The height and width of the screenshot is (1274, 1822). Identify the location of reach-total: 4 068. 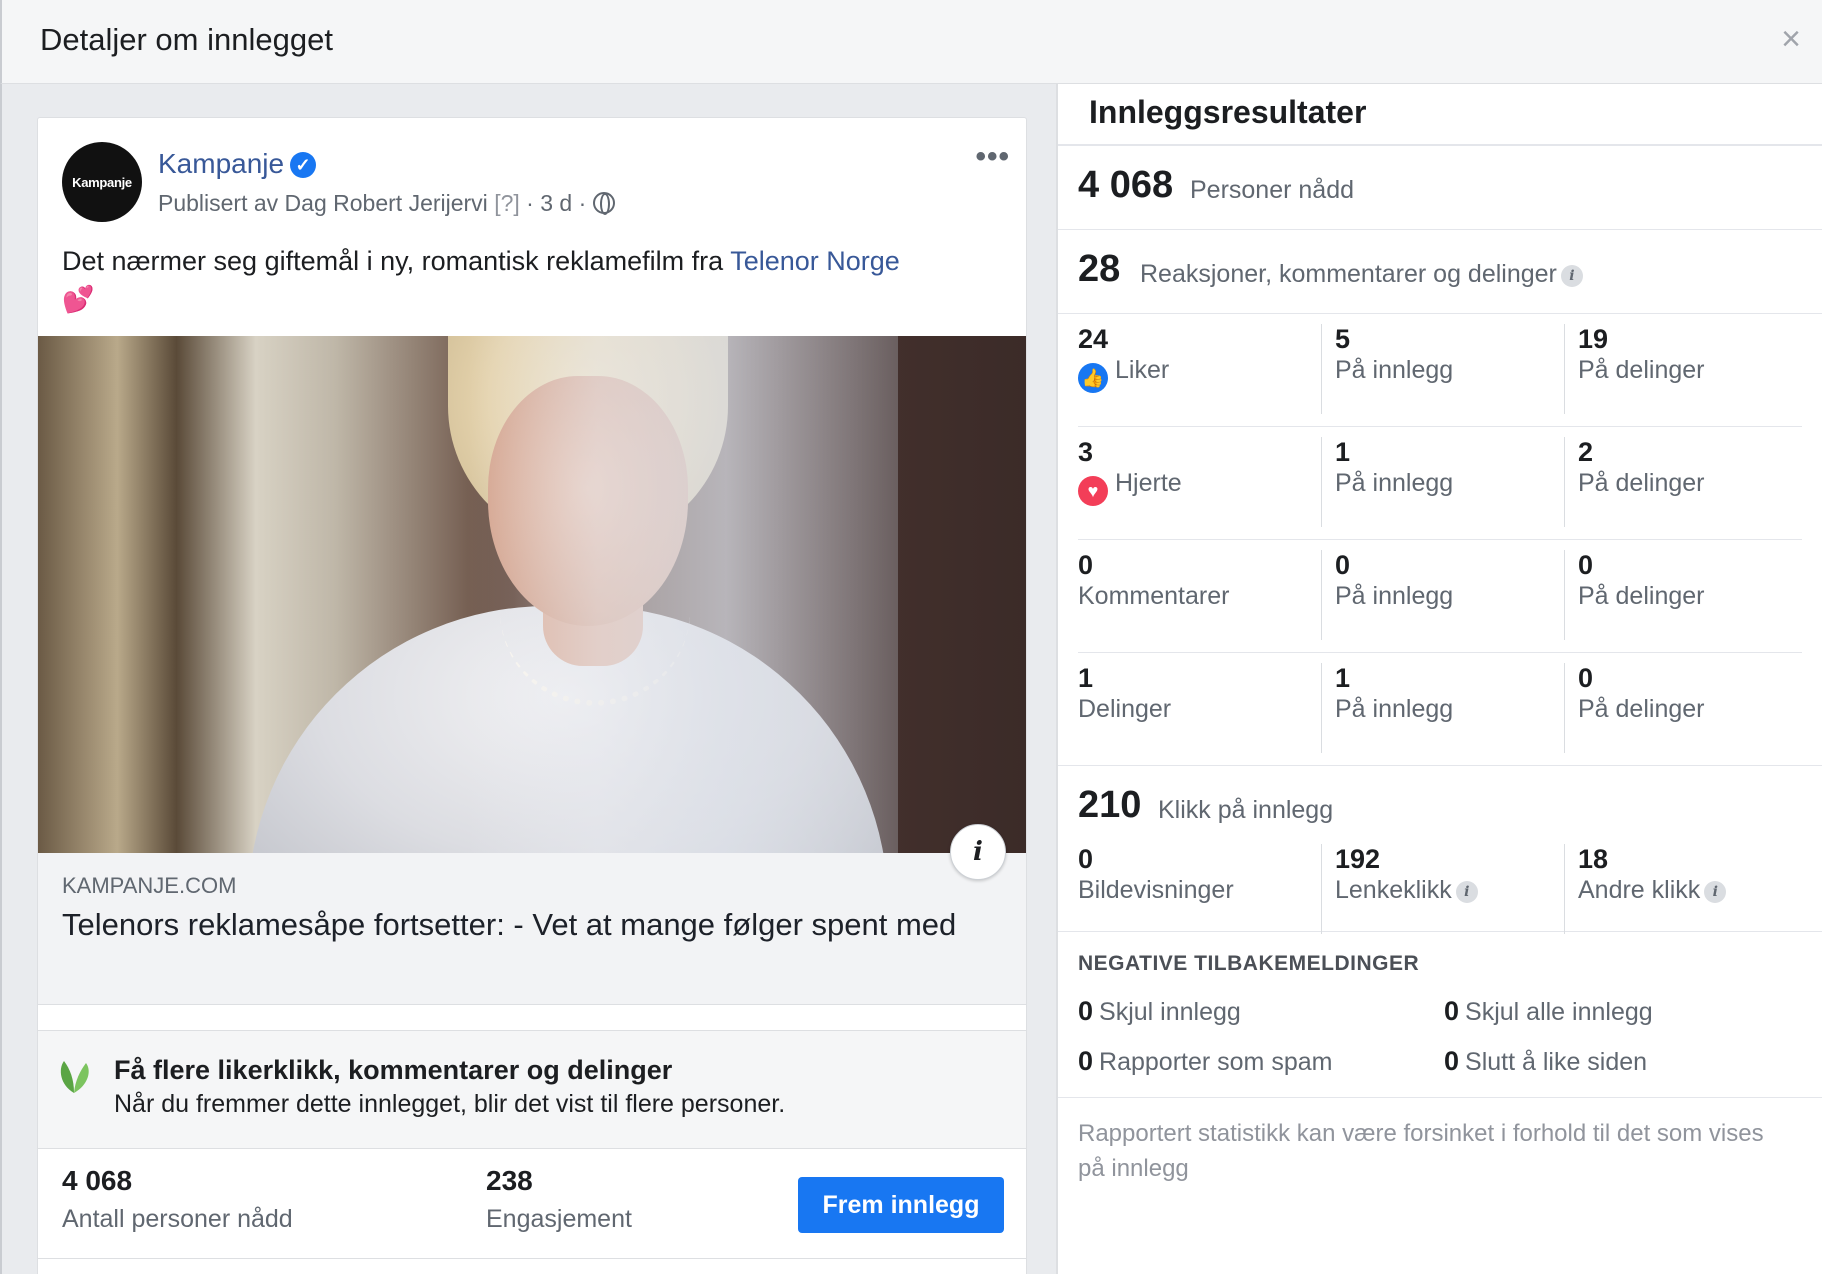
(1126, 185).